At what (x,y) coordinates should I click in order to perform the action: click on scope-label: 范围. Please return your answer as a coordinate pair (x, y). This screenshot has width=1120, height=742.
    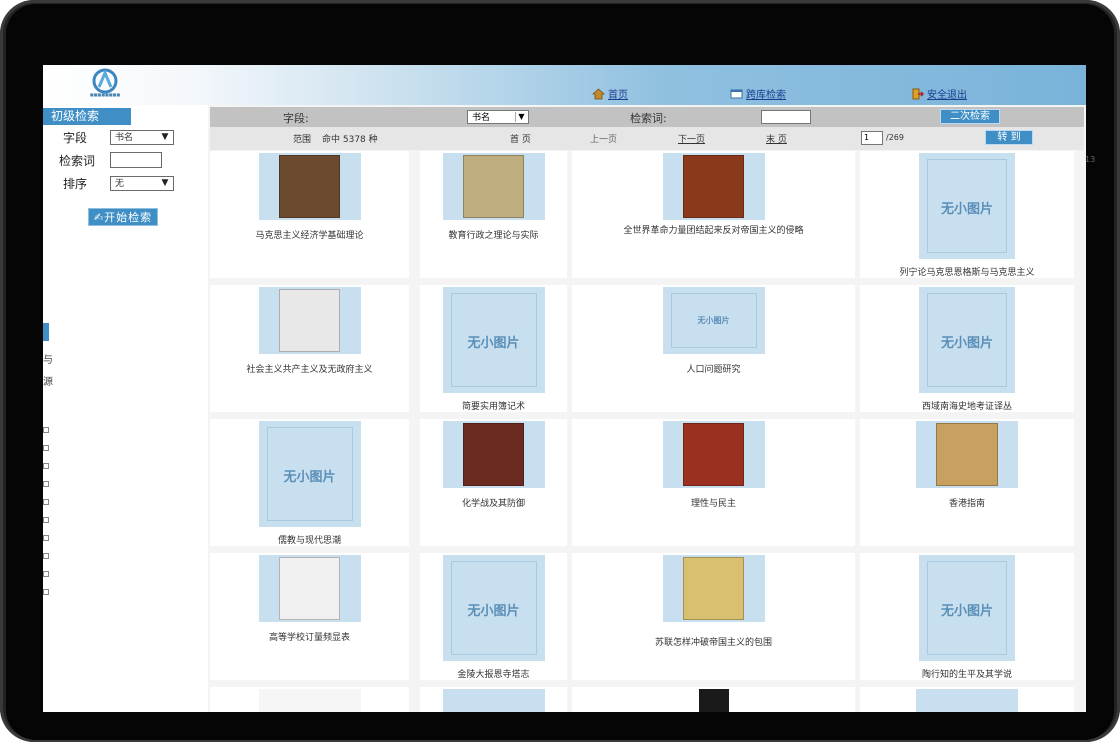
    Looking at the image, I should click on (302, 140).